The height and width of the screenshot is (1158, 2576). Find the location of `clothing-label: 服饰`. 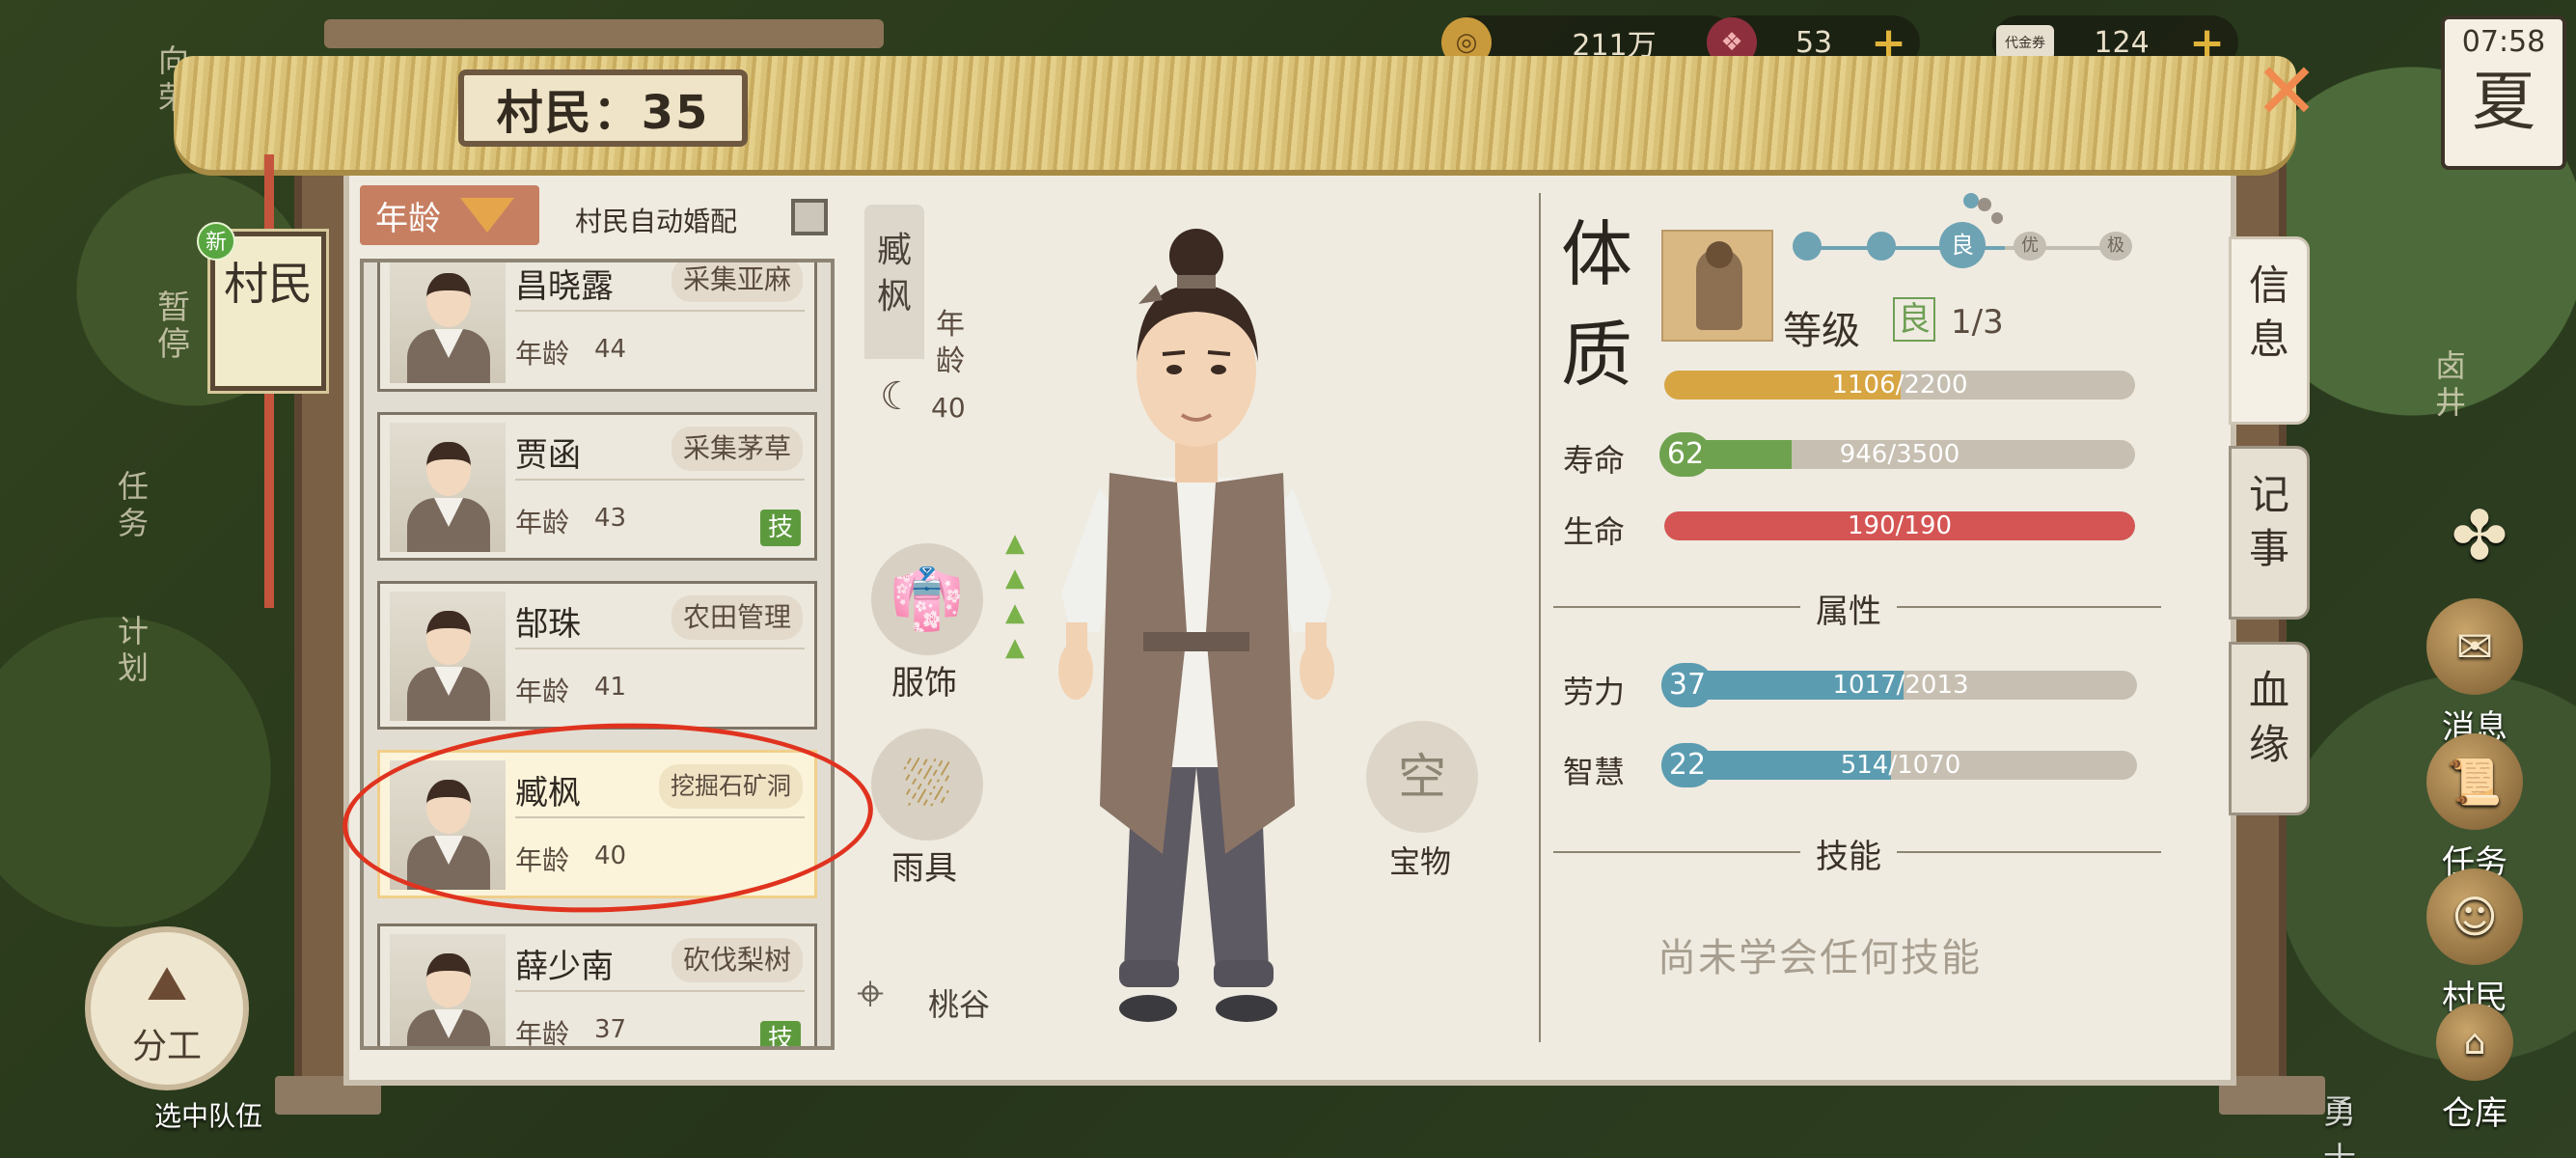

clothing-label: 服饰 is located at coordinates (924, 683).